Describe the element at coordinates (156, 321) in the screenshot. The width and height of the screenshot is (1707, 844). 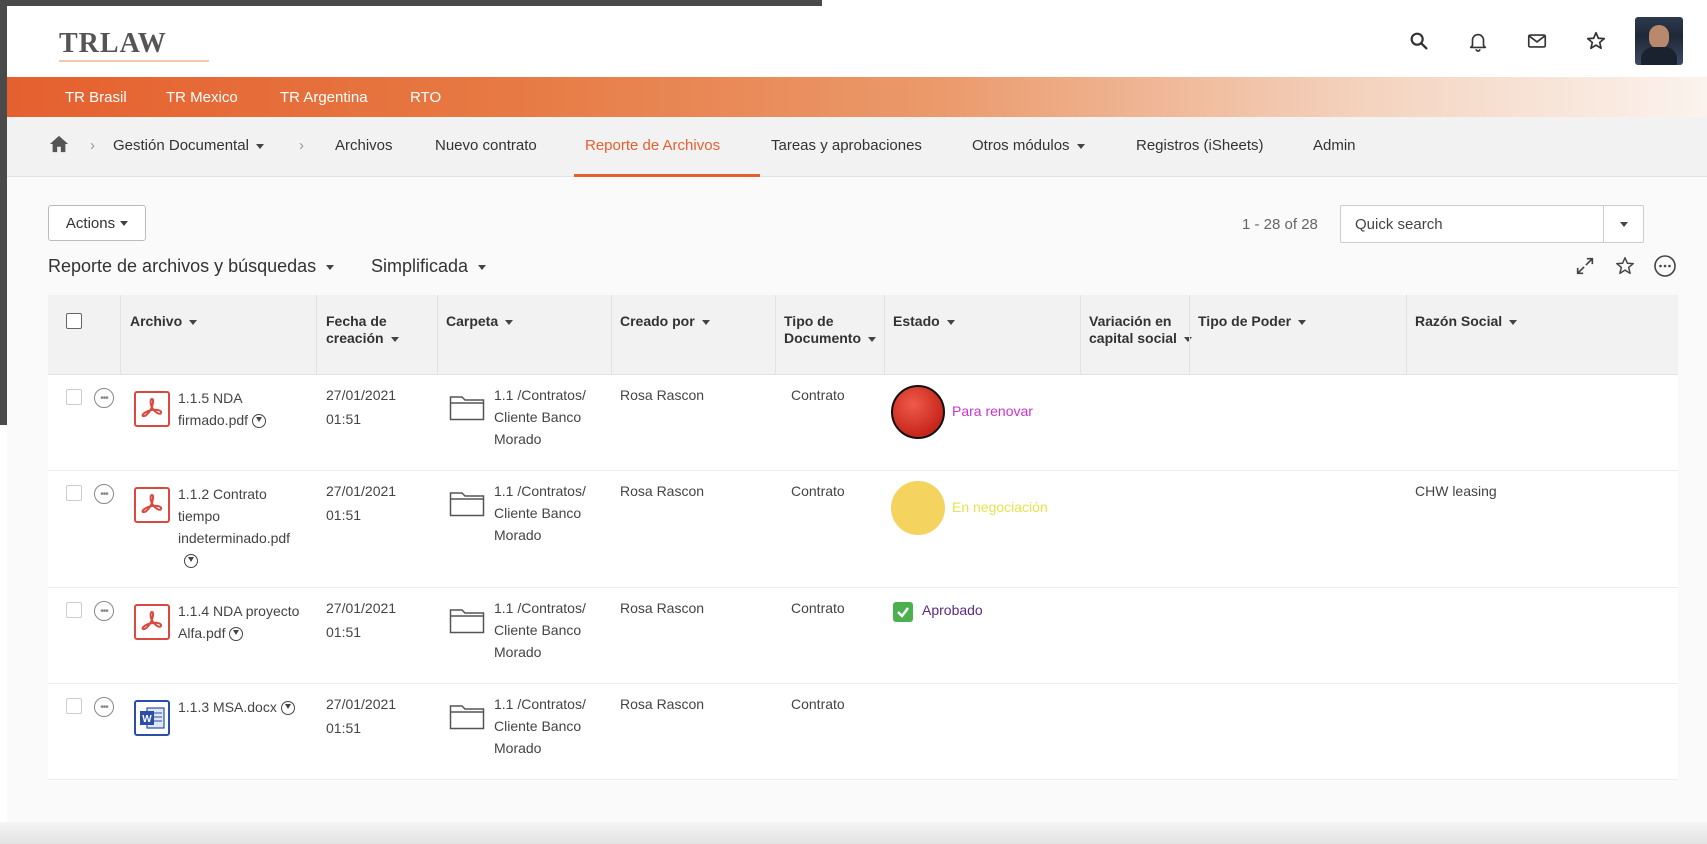
I see `column-archivo-label: Archivo` at that location.